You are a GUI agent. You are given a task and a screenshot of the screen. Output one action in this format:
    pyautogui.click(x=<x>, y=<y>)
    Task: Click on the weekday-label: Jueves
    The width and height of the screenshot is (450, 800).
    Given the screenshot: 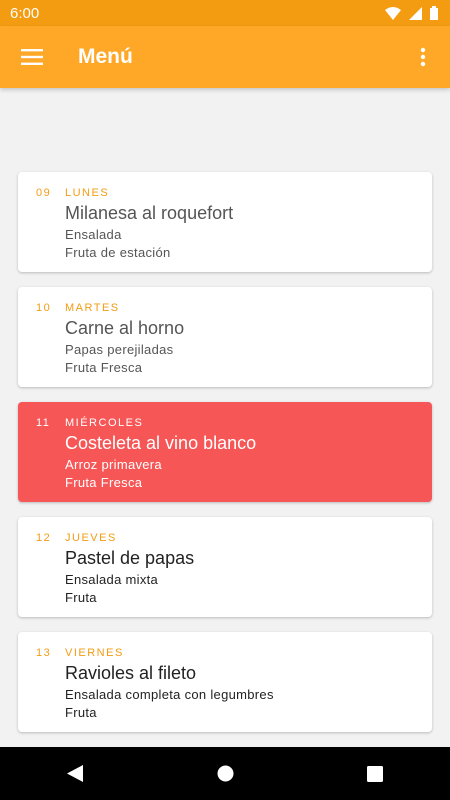 What is the action you would take?
    pyautogui.click(x=91, y=538)
    